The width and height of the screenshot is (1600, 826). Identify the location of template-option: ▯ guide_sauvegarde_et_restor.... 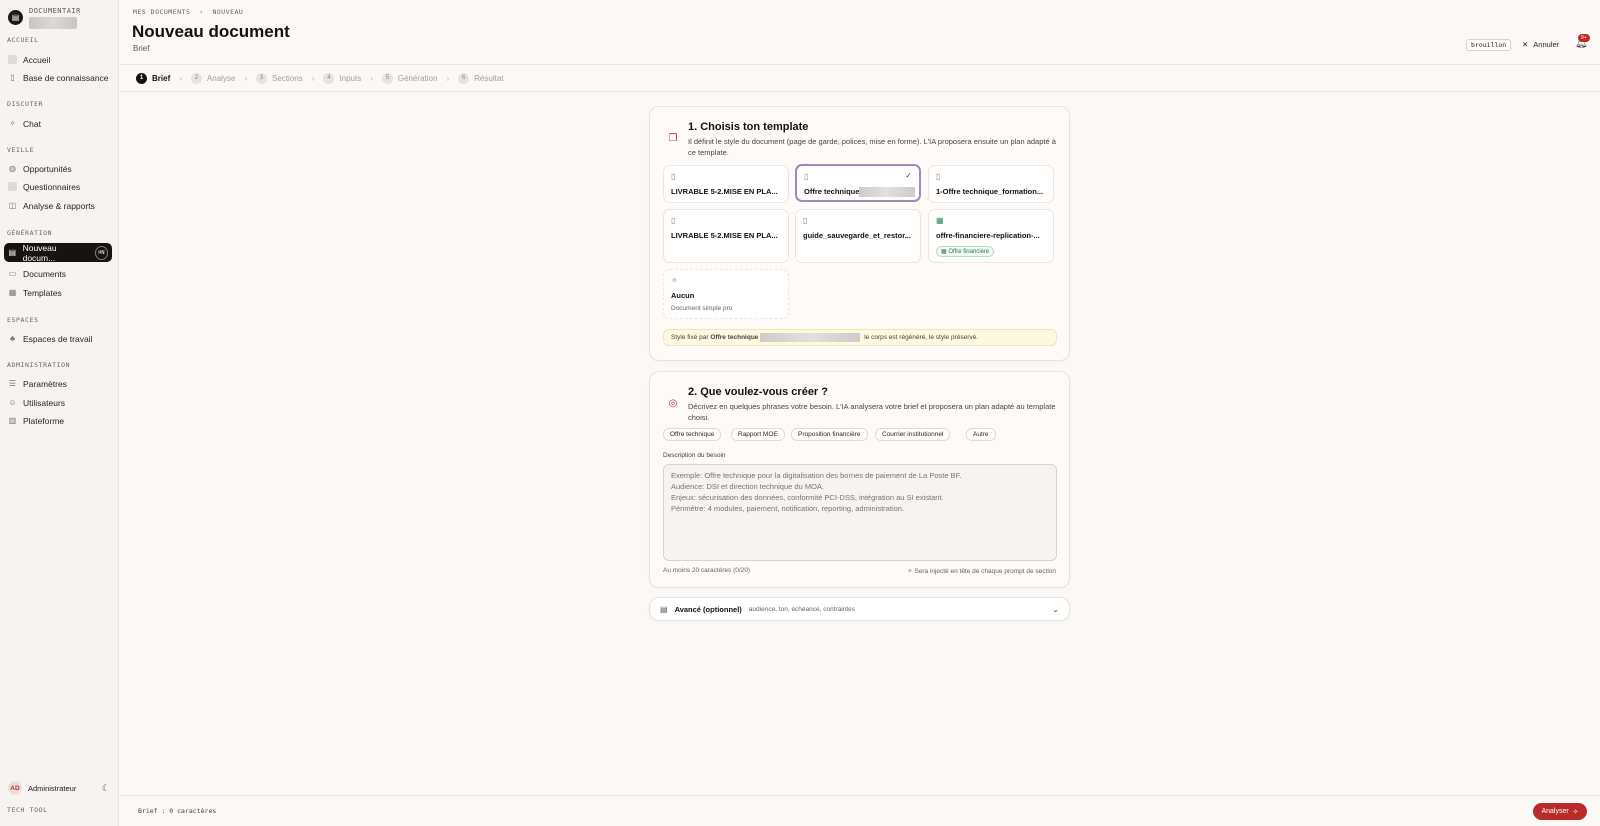
(858, 236).